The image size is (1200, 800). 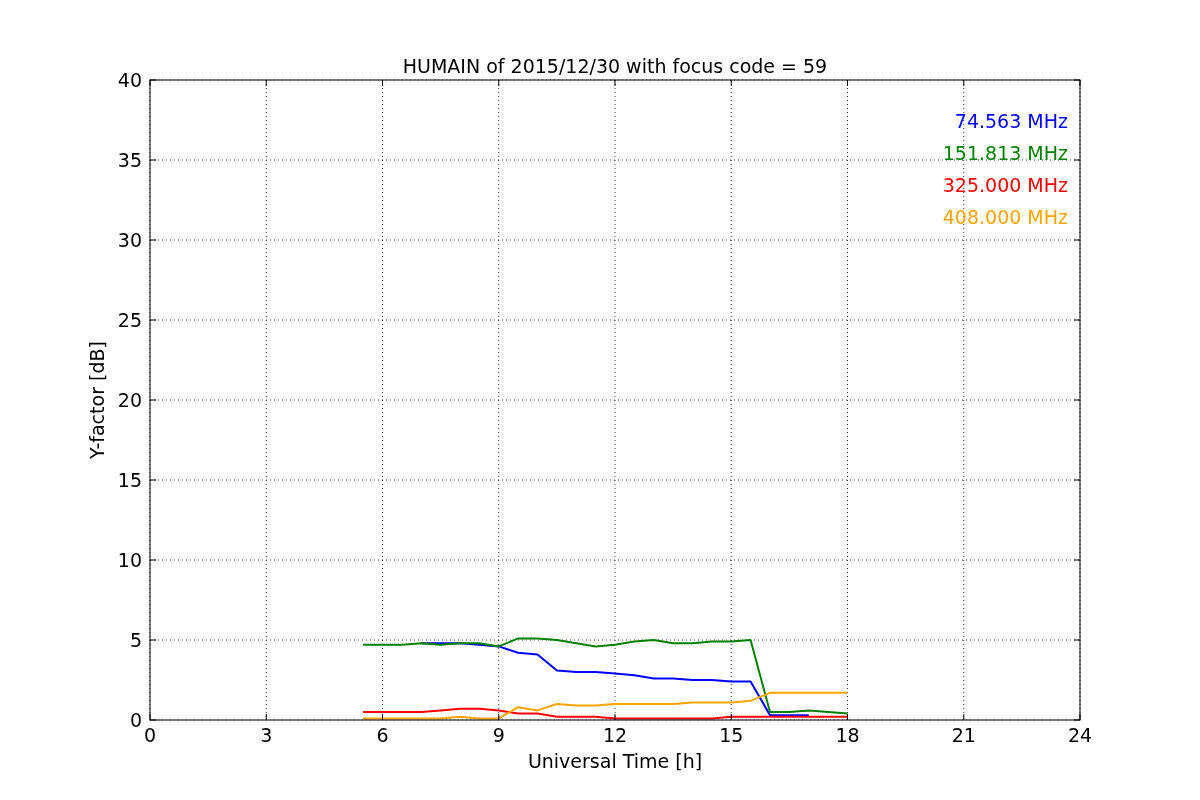 What do you see at coordinates (498, 735) in the screenshot?
I see `x-tick-label: 9` at bounding box center [498, 735].